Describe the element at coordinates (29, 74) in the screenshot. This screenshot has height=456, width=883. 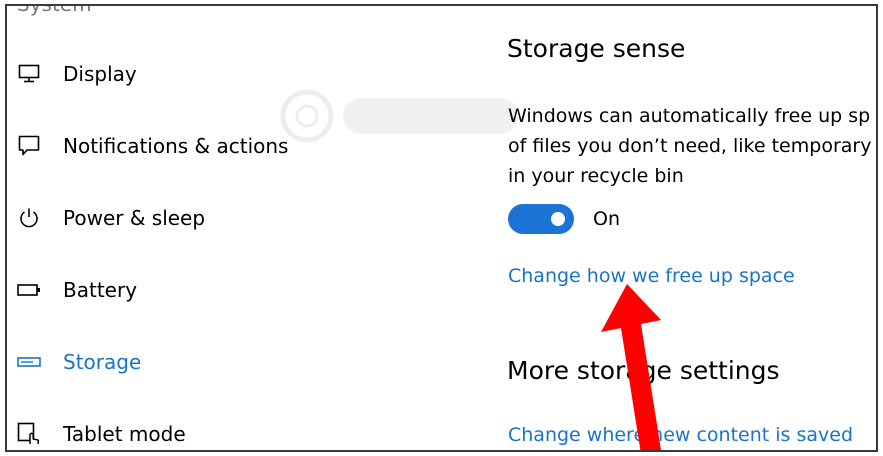
I see `monitor-icon` at that location.